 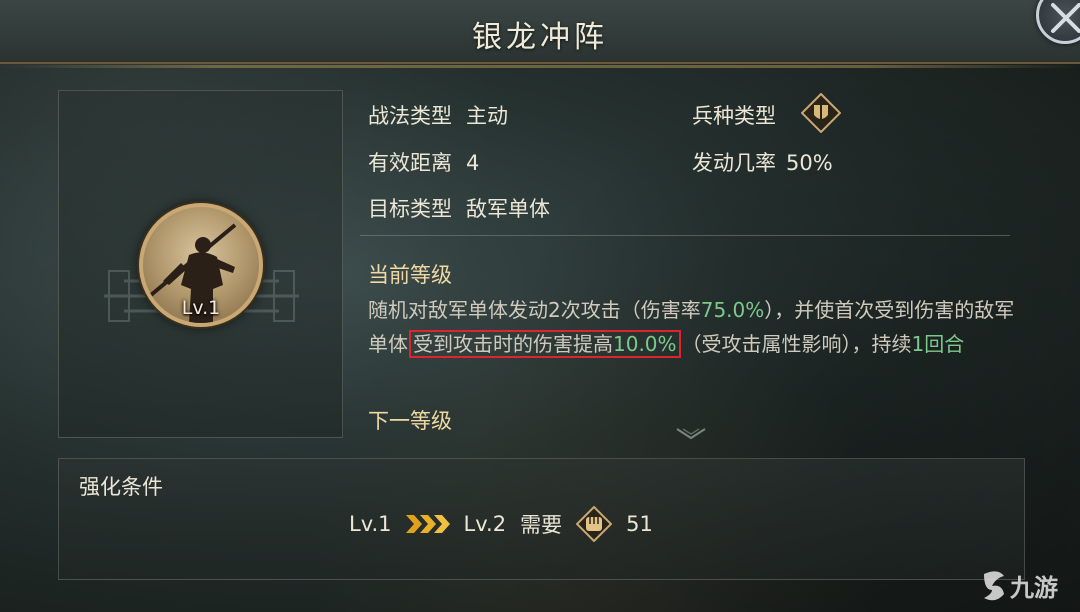 I want to click on highlight-value: 10.0%, so click(x=645, y=344).